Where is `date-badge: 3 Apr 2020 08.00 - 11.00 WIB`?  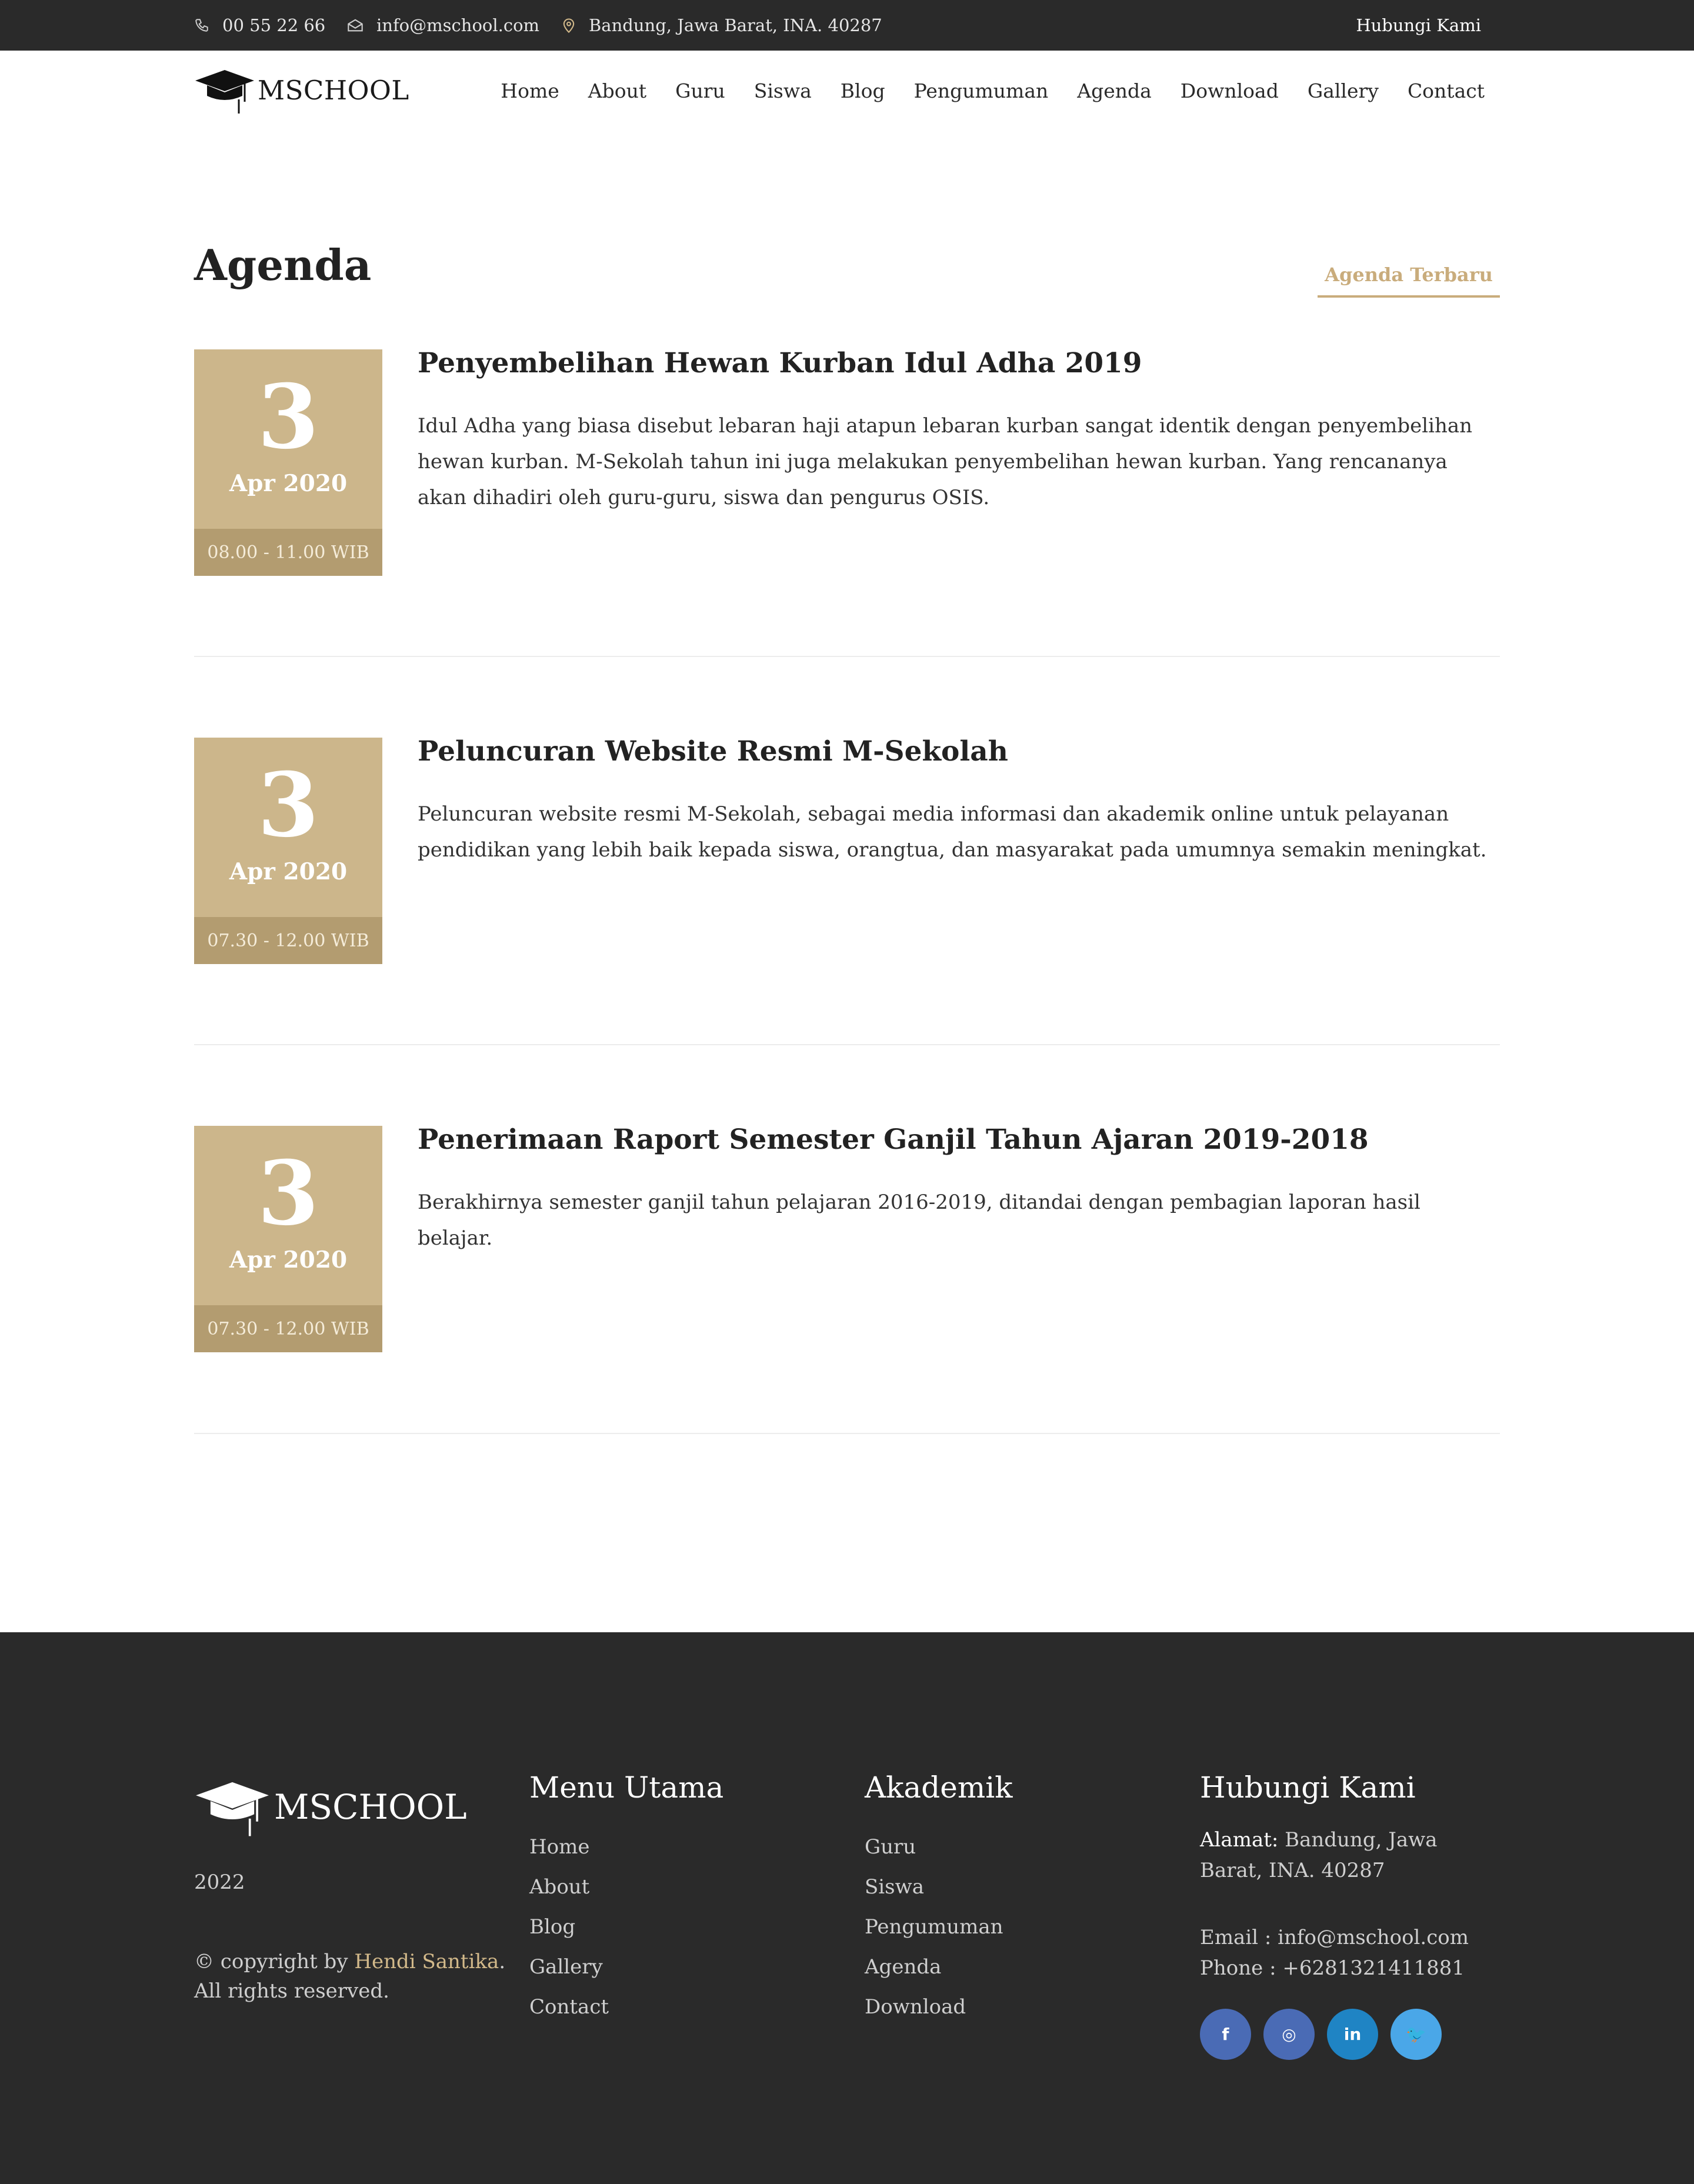
date-badge: 3 Apr 2020 08.00 - 11.00 WIB is located at coordinates (288, 462).